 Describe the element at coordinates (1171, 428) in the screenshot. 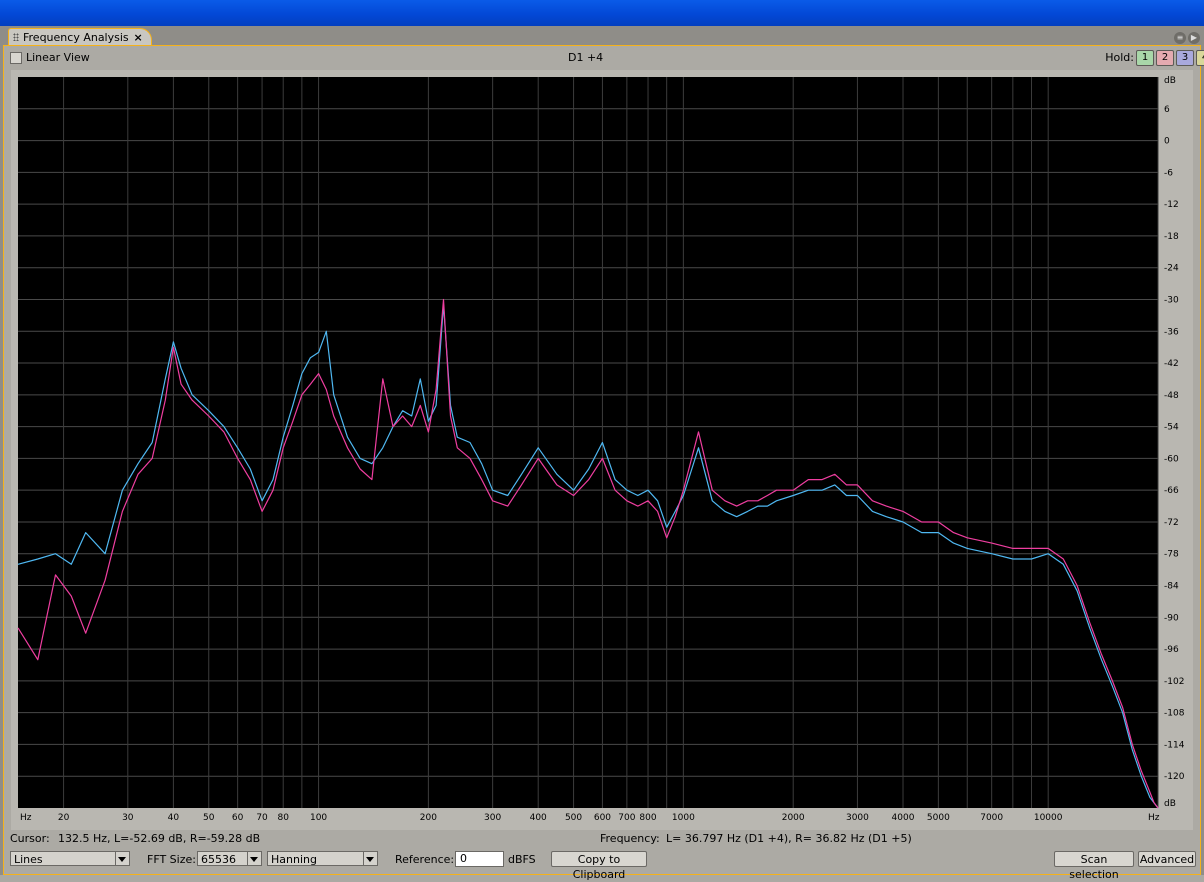

I see `y-tick-label: -54` at that location.